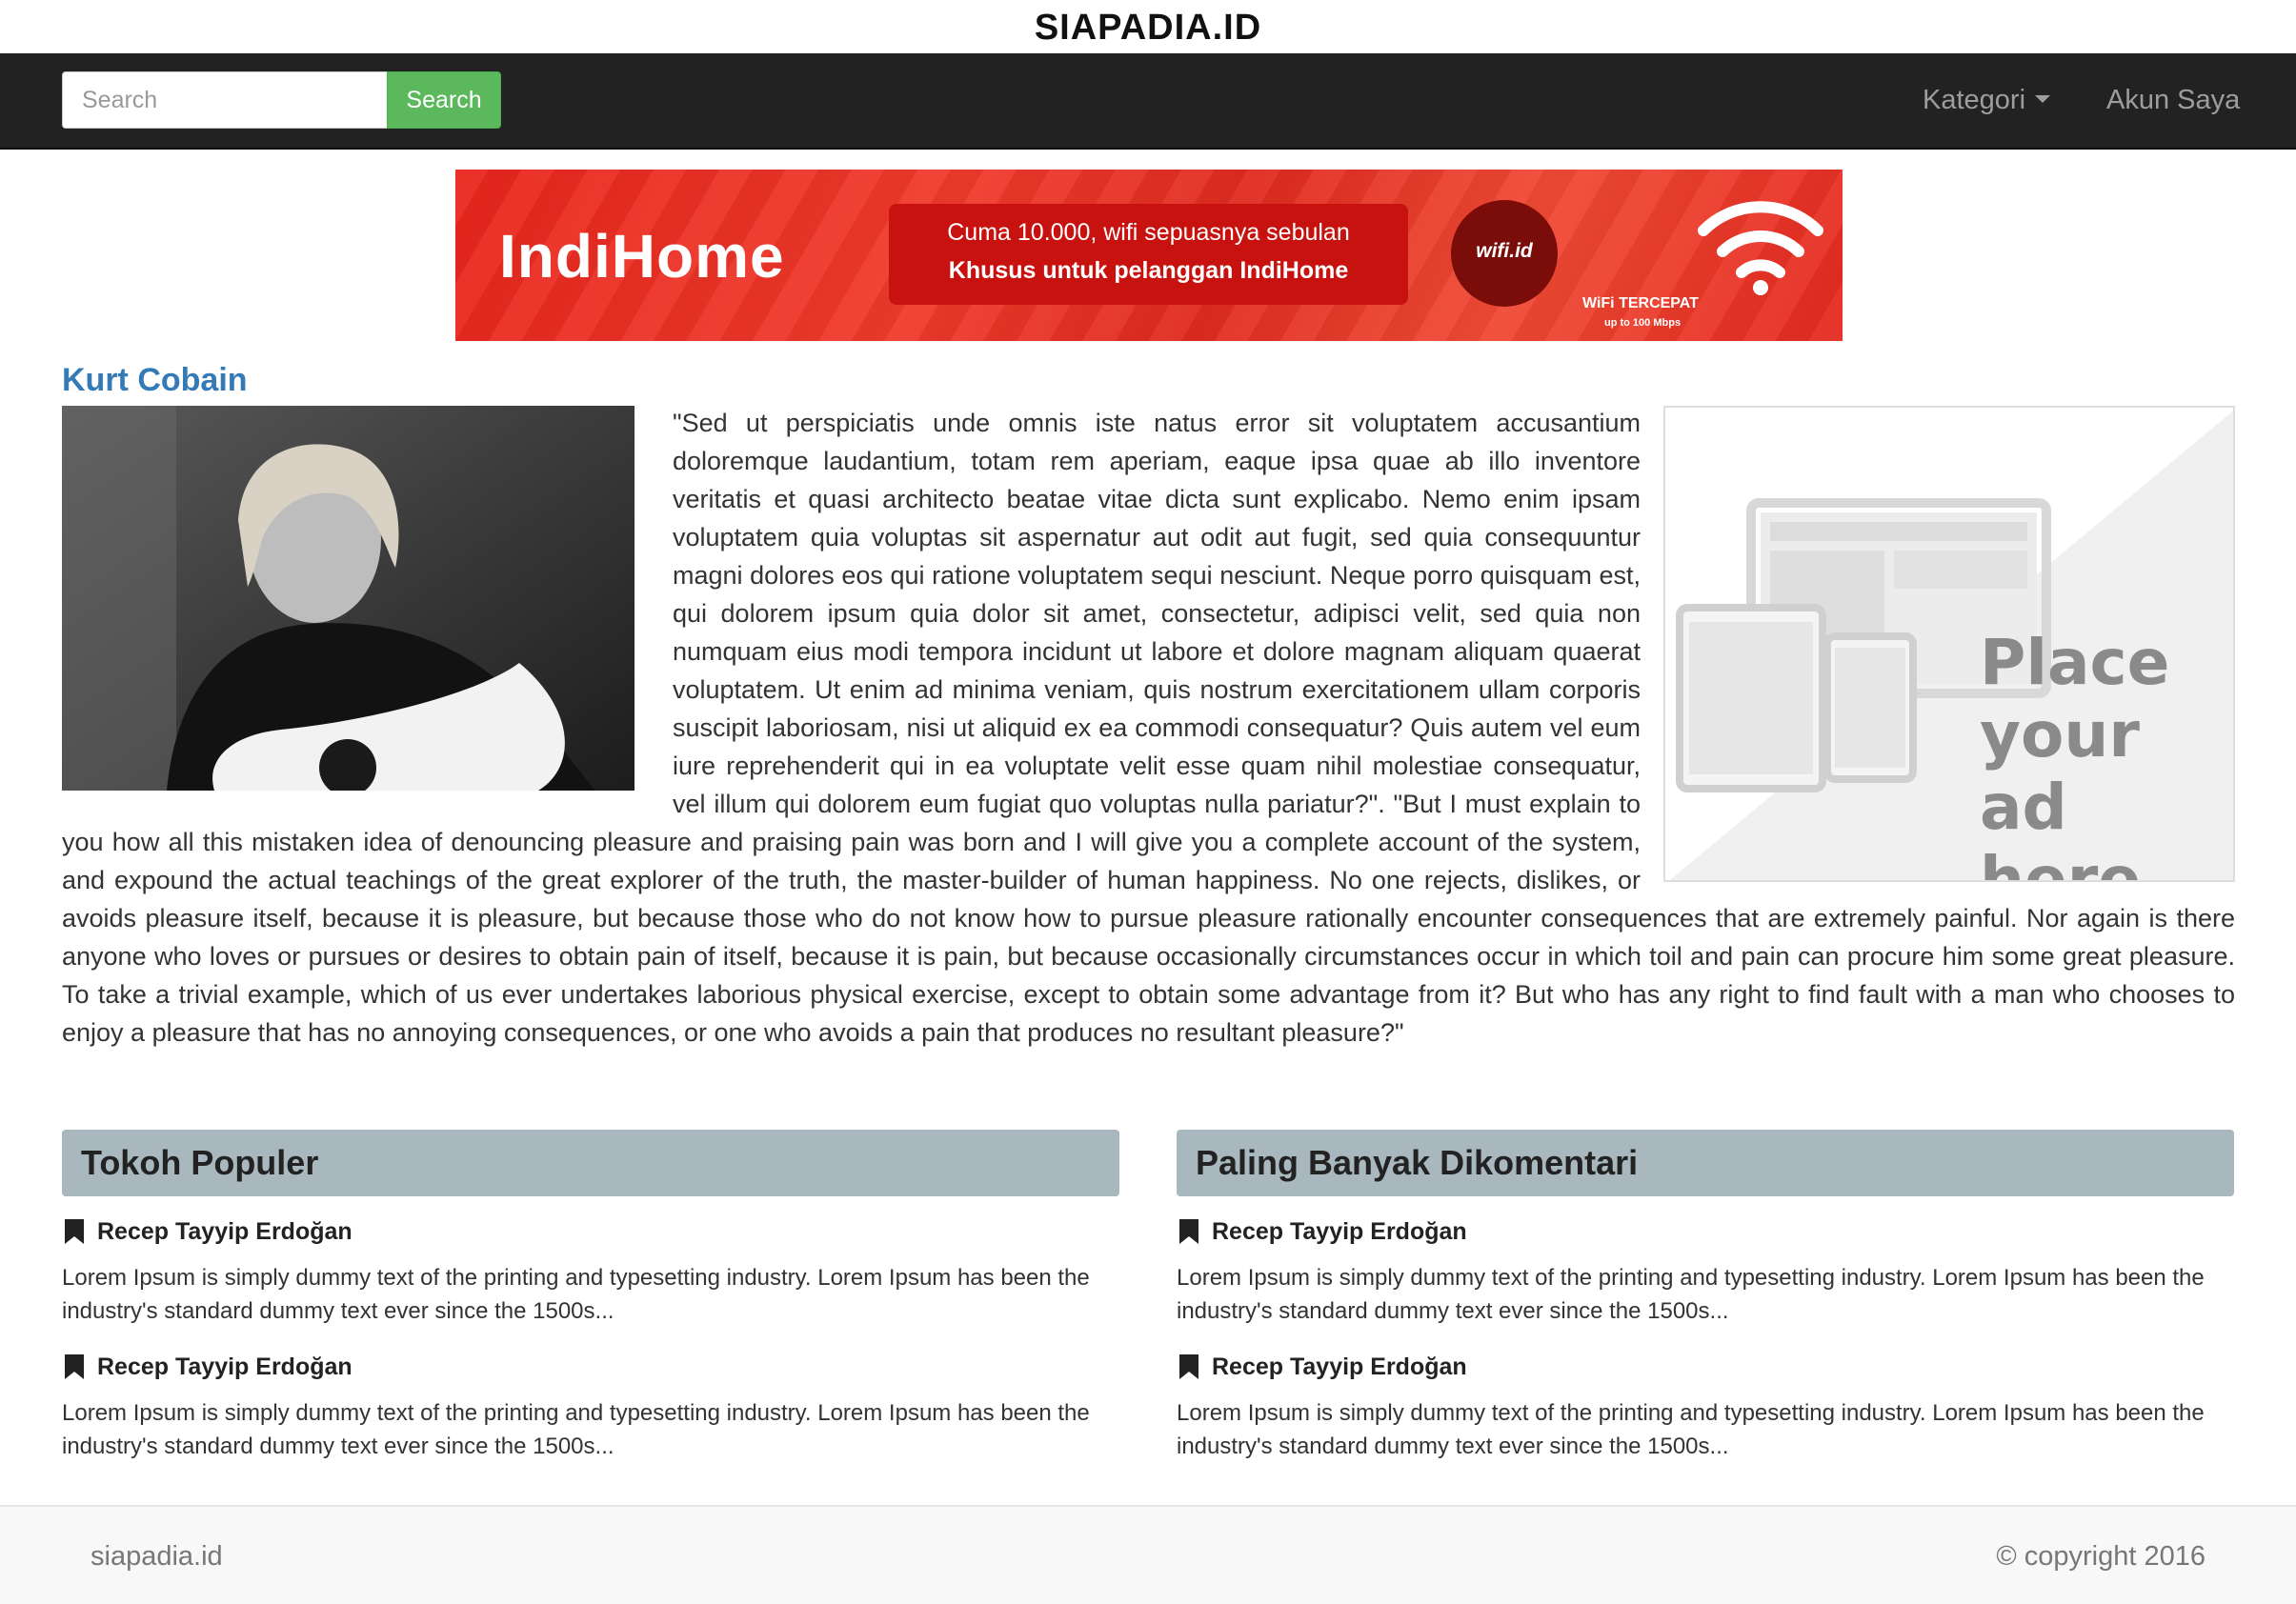 The image size is (2296, 1604). What do you see at coordinates (1148, 232) in the screenshot?
I see `banner-offer-line1: Cuma 10.000, wifi sepuasnya sebulan` at bounding box center [1148, 232].